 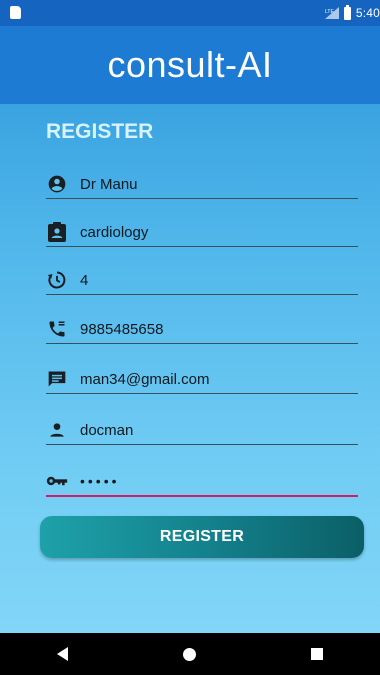 What do you see at coordinates (122, 329) in the screenshot?
I see `phone-value: 9885485658` at bounding box center [122, 329].